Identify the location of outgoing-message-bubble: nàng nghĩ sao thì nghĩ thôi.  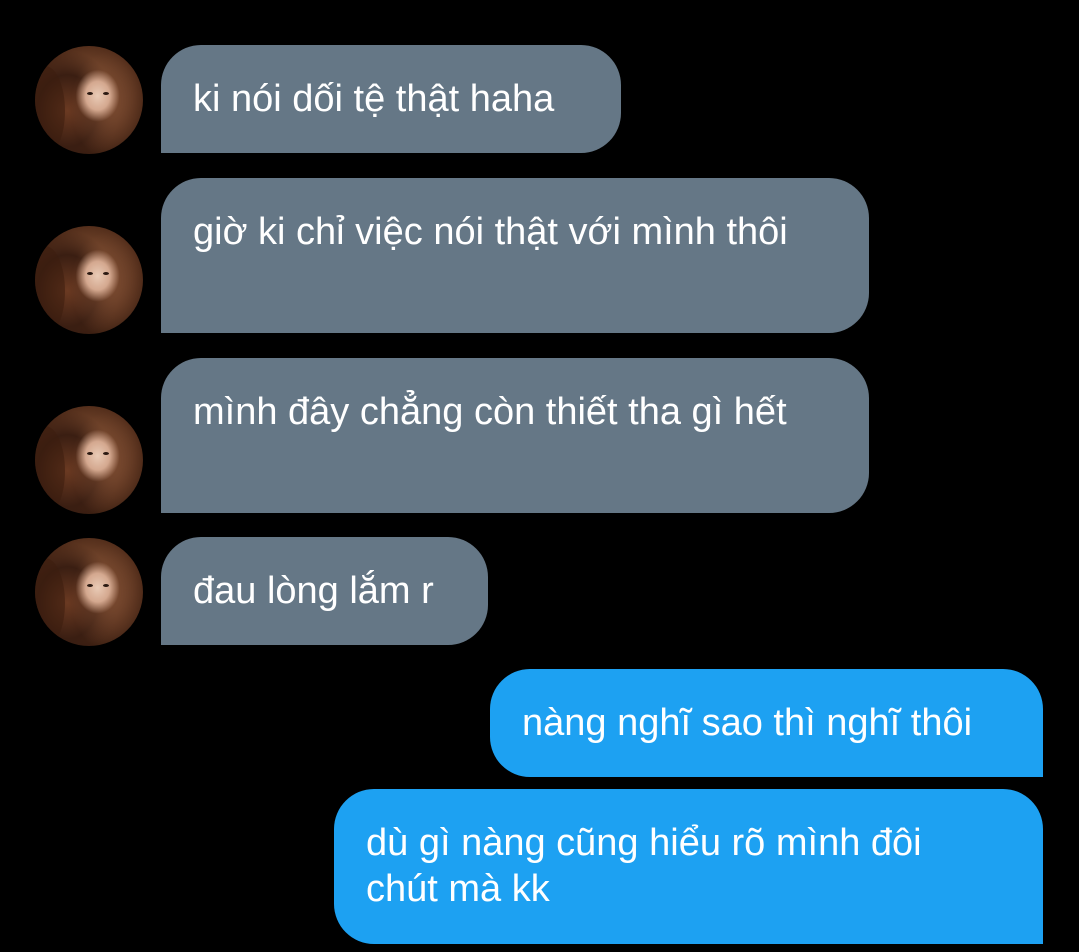
(766, 723).